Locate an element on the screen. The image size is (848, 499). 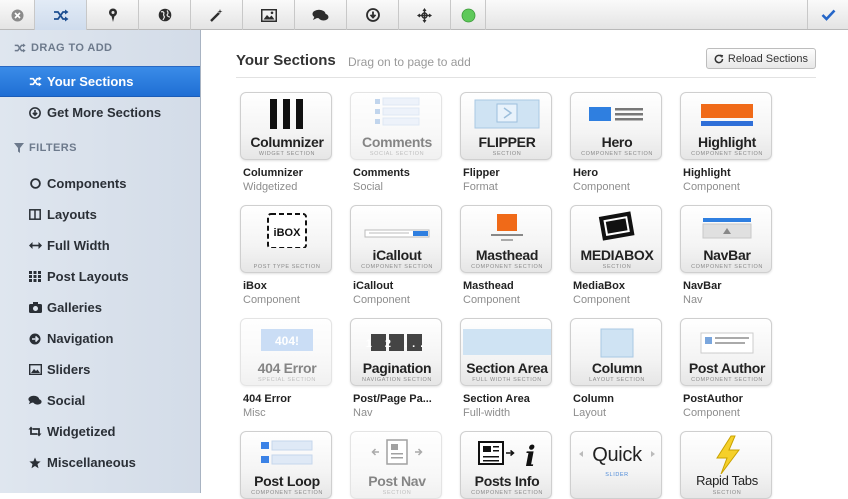
arrows-horizontal-icon is located at coordinates (35, 245).